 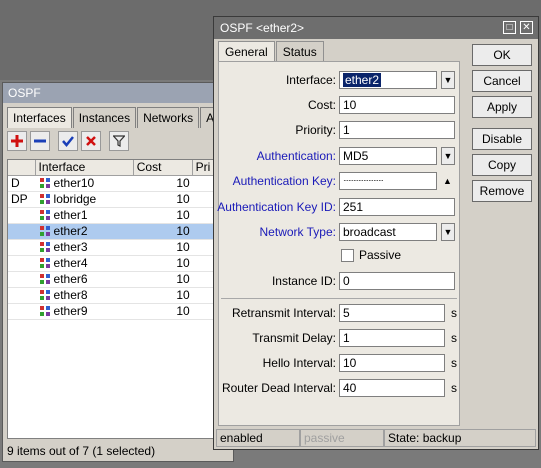 I want to click on transmit-delay-unit: s, so click(x=454, y=338).